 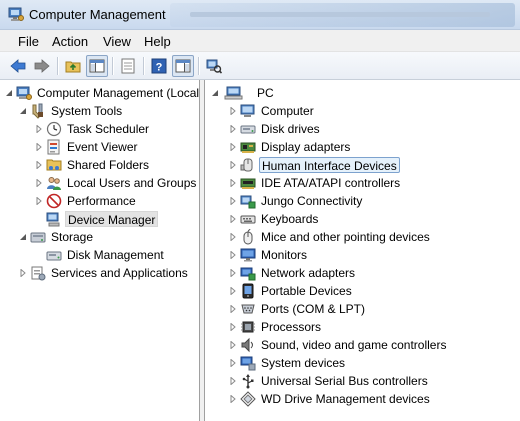 I want to click on tree-item-shared-folders: Shared Folders, so click(x=92, y=165).